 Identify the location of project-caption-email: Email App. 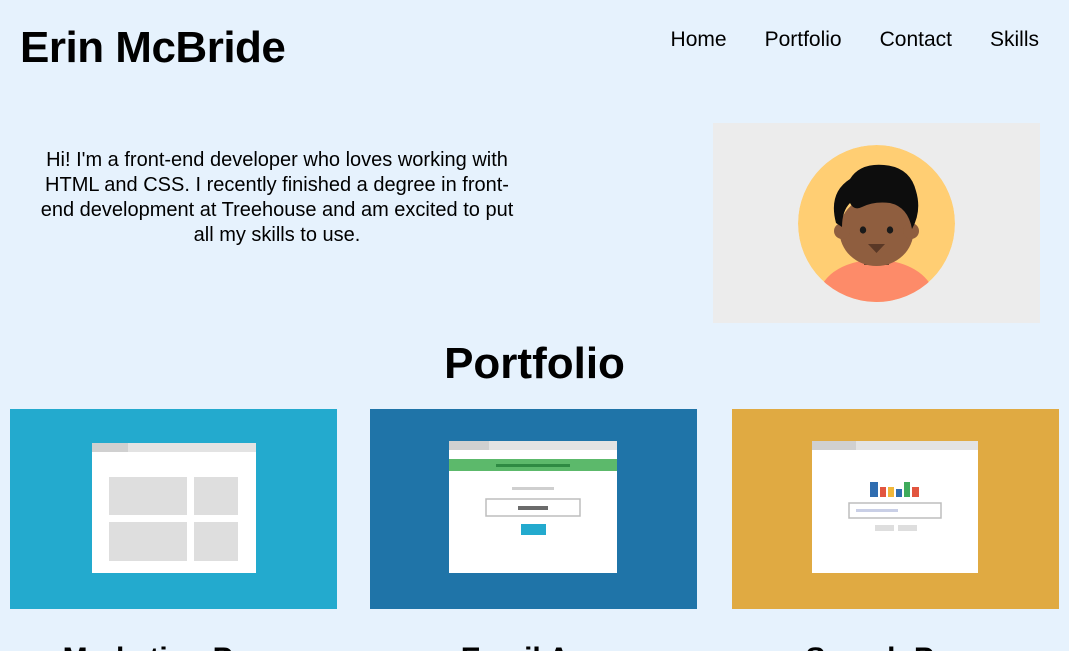
(533, 646).